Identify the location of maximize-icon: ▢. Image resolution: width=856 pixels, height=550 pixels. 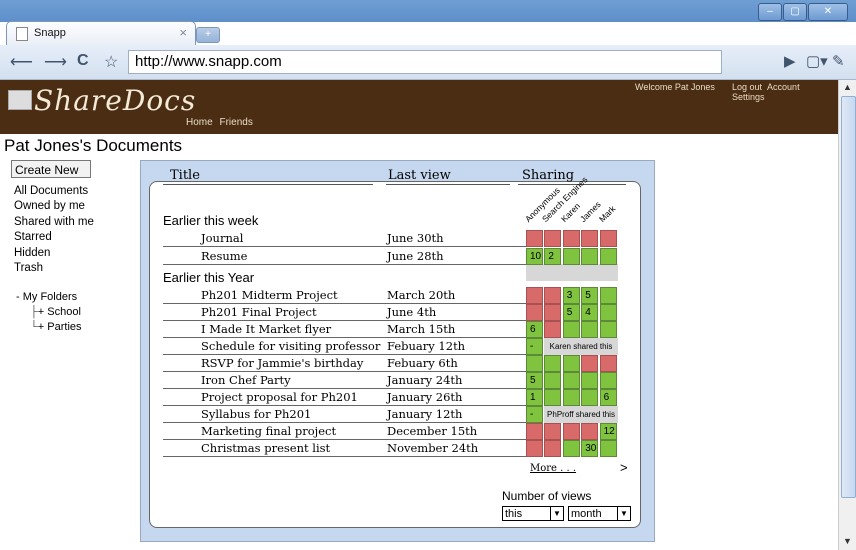
(795, 12).